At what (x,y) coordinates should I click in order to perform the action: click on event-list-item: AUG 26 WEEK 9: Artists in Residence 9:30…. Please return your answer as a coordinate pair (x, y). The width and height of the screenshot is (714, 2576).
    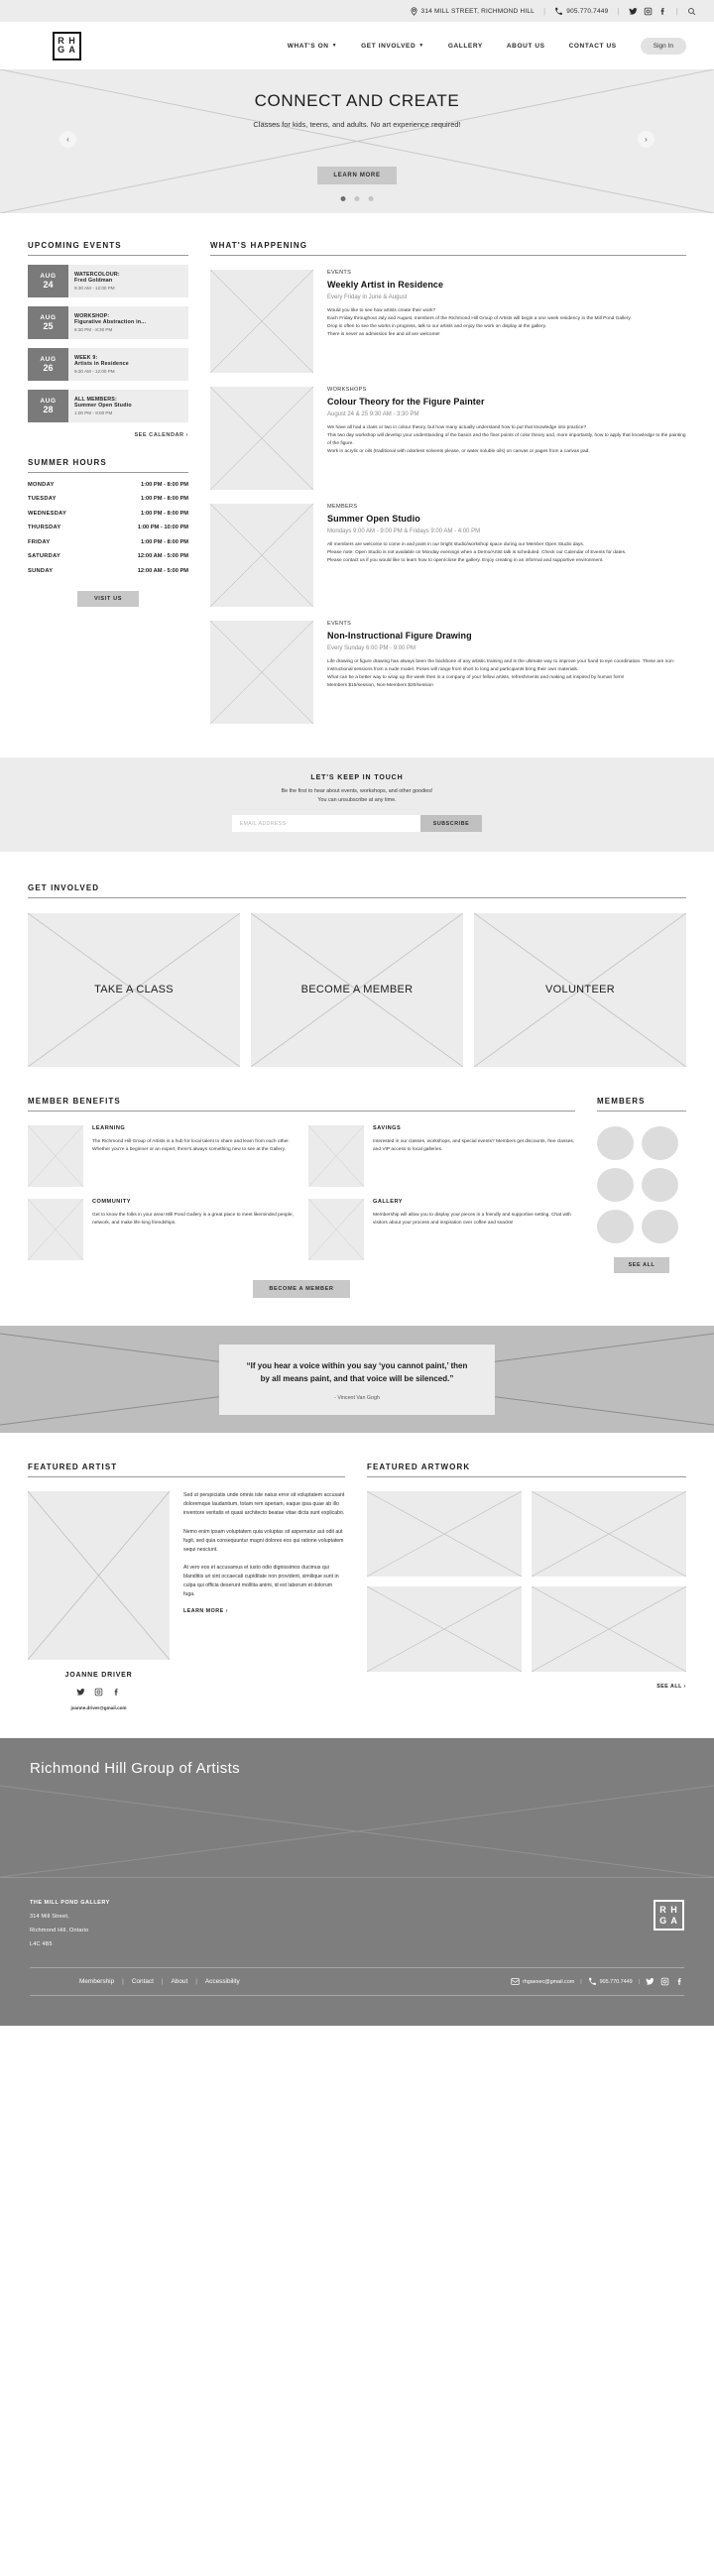
    Looking at the image, I should click on (108, 364).